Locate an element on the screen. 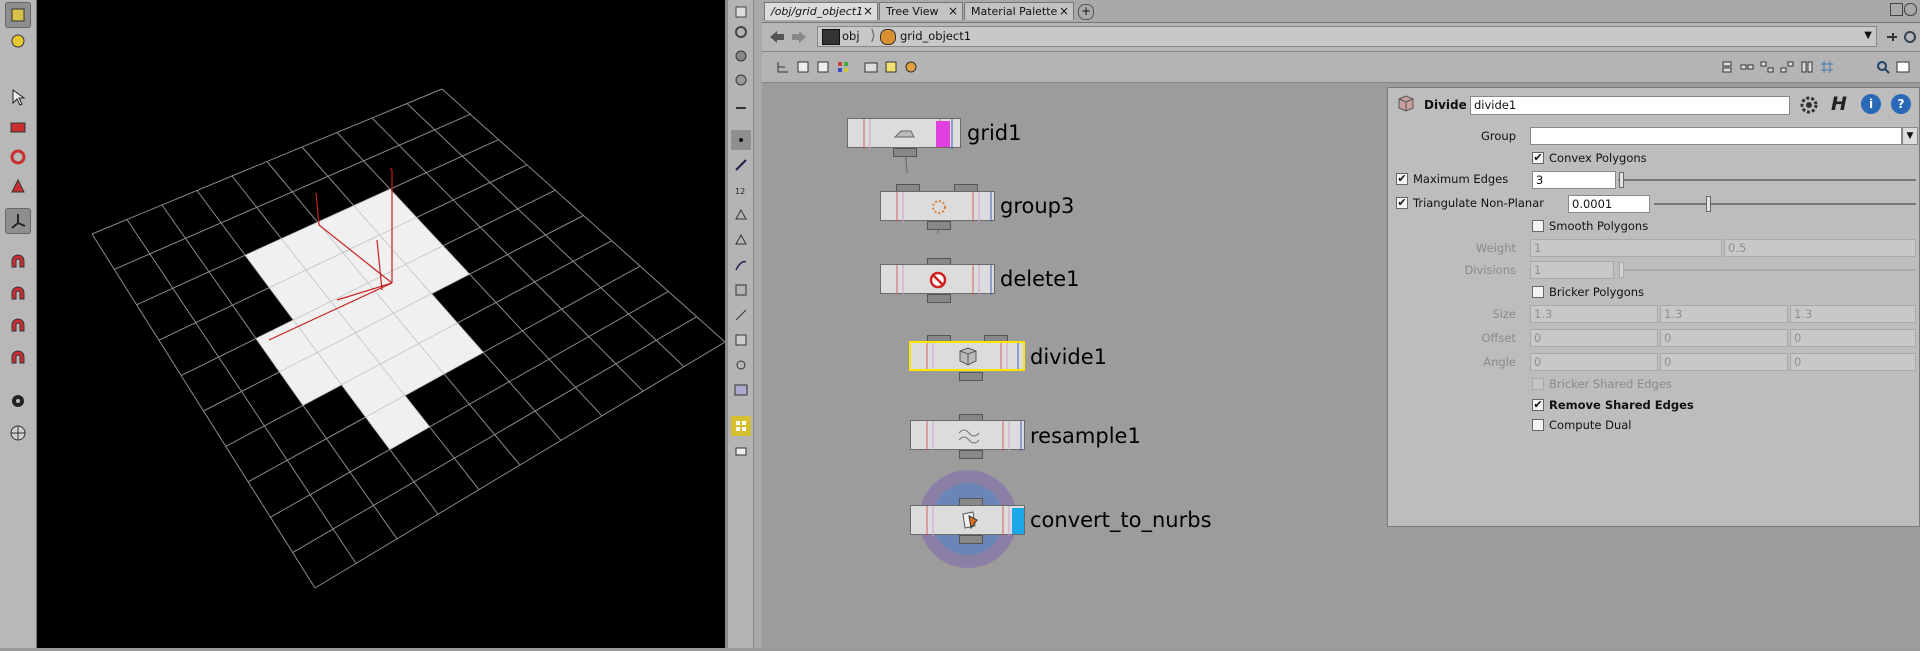  group-field is located at coordinates (1716, 136).